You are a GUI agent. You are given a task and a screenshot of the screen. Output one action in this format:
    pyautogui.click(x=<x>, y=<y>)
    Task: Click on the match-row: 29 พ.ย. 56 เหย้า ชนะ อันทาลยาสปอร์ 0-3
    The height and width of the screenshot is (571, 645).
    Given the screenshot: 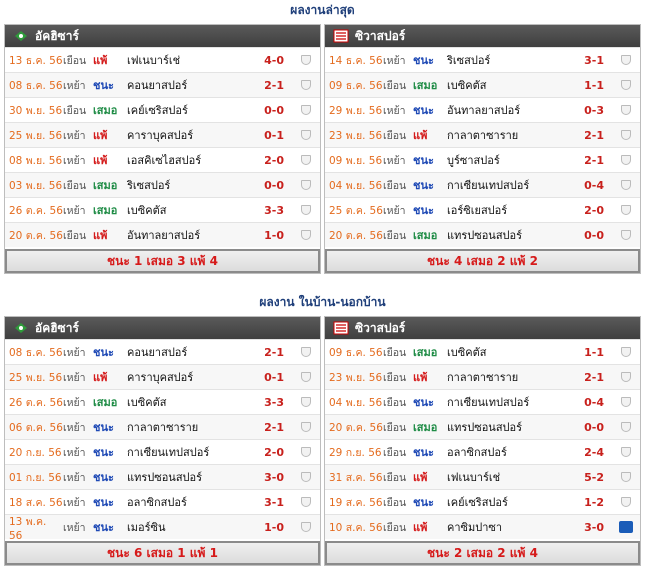 What is the action you would take?
    pyautogui.click(x=482, y=109)
    